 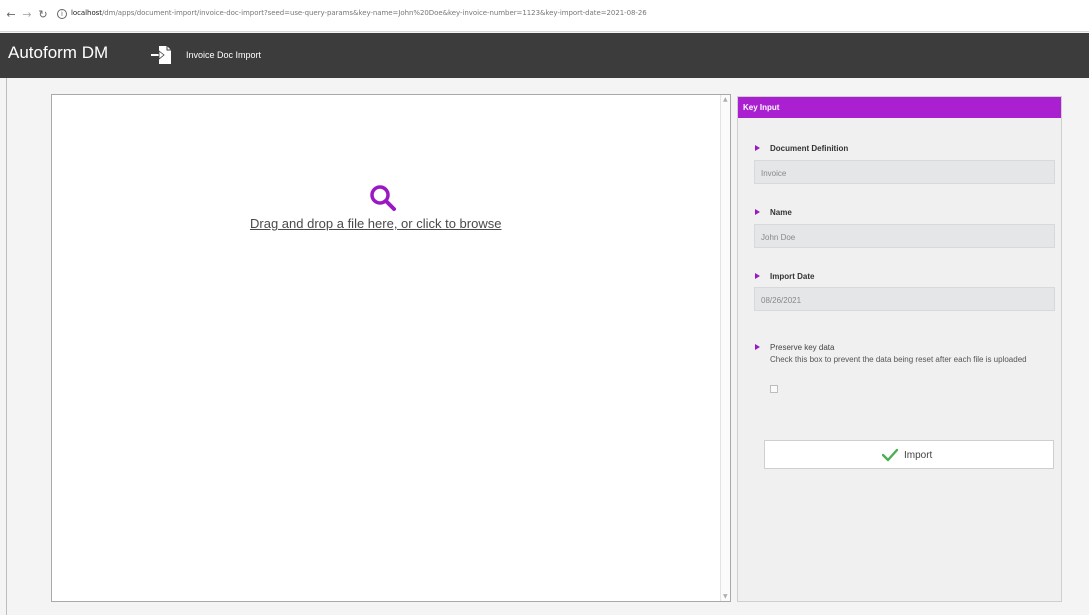 What do you see at coordinates (918, 455) in the screenshot?
I see `import-button-label: Import` at bounding box center [918, 455].